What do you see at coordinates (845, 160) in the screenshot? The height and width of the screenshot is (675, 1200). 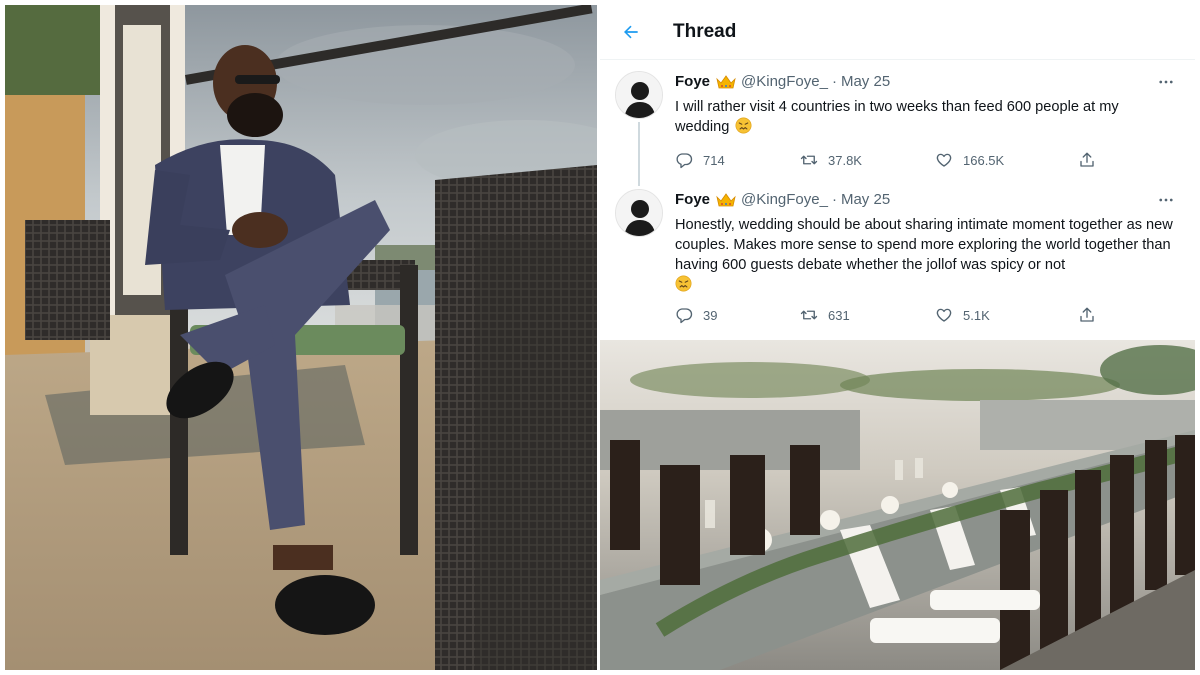 I see `retweet-count: 37.8K` at bounding box center [845, 160].